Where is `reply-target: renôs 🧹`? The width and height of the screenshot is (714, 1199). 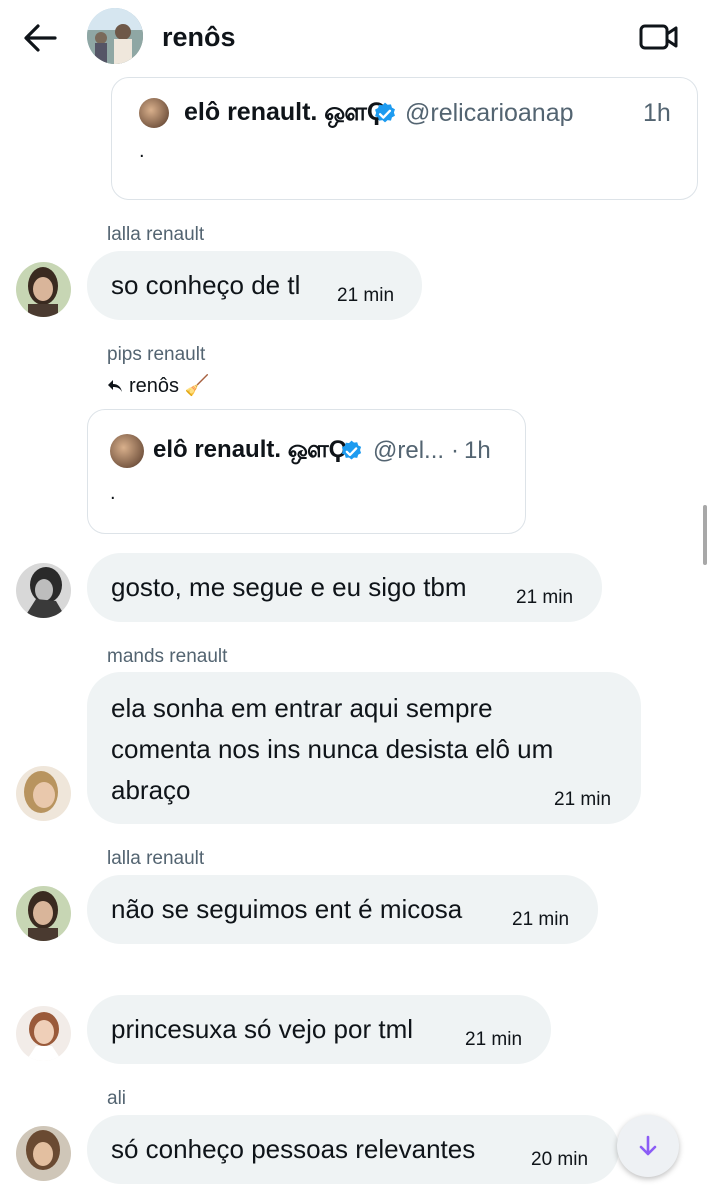
reply-target: renôs 🧹 is located at coordinates (169, 386).